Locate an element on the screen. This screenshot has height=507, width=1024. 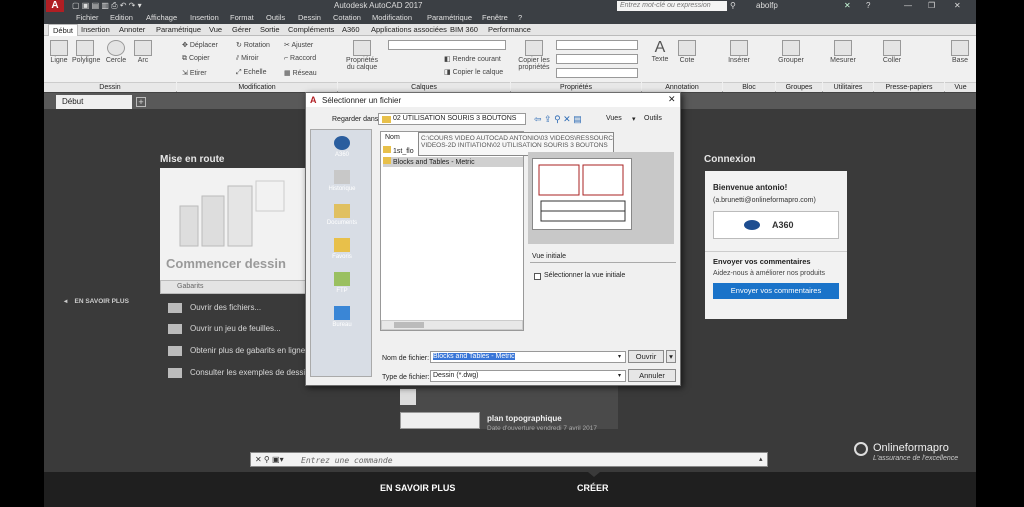
arc-button: Arc is located at coordinates (143, 52).